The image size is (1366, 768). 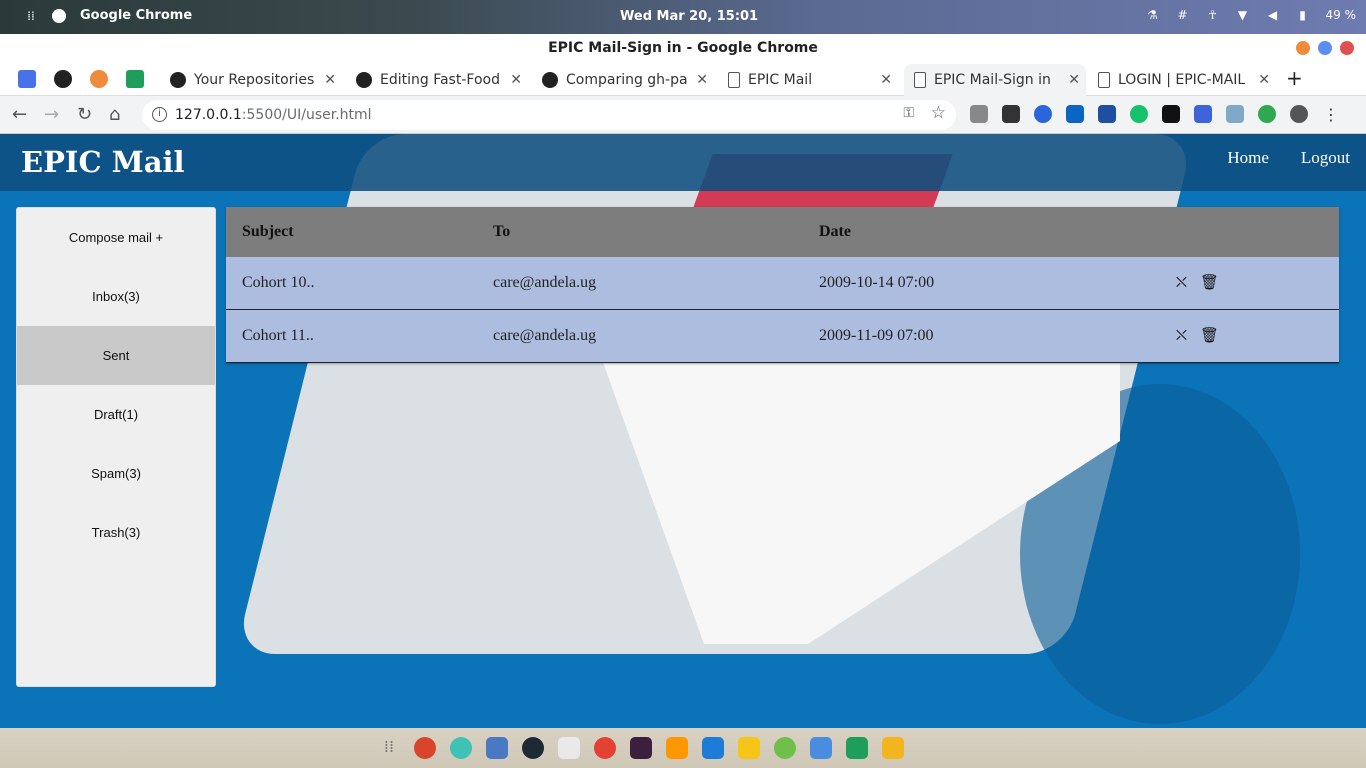 What do you see at coordinates (641, 748) in the screenshot?
I see `slack-icon` at bounding box center [641, 748].